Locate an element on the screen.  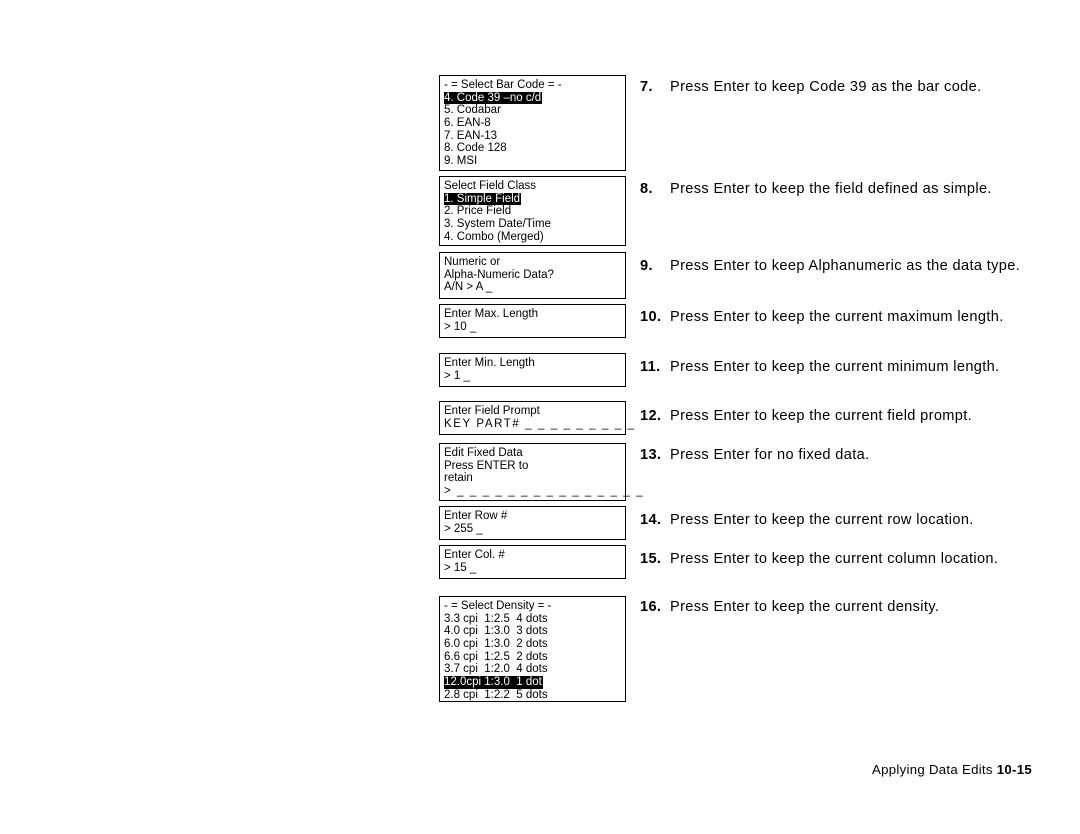
lcd-line-text: 4.0 cpi 1:3.0 3 dots is located at coordinates (496, 631).